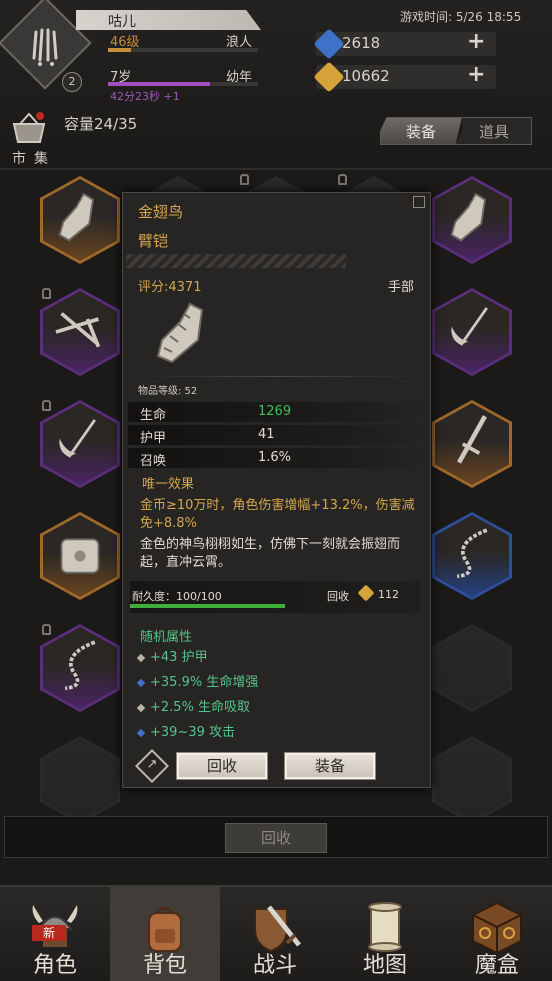  I want to click on tooltip-separator, so click(278, 376).